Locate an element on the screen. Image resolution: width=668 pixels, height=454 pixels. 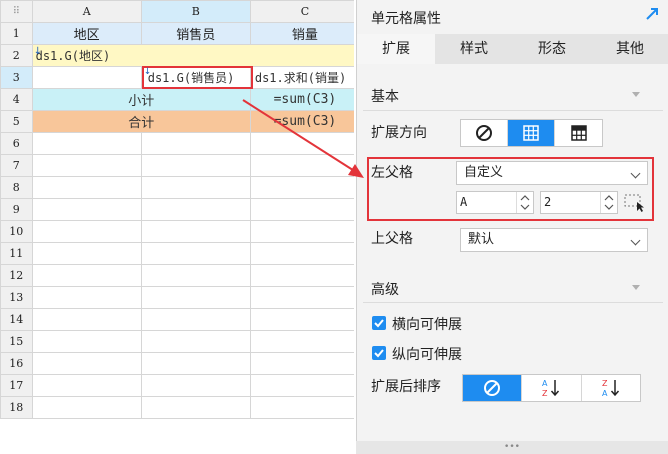
row-header: 10 is located at coordinates (16, 231).